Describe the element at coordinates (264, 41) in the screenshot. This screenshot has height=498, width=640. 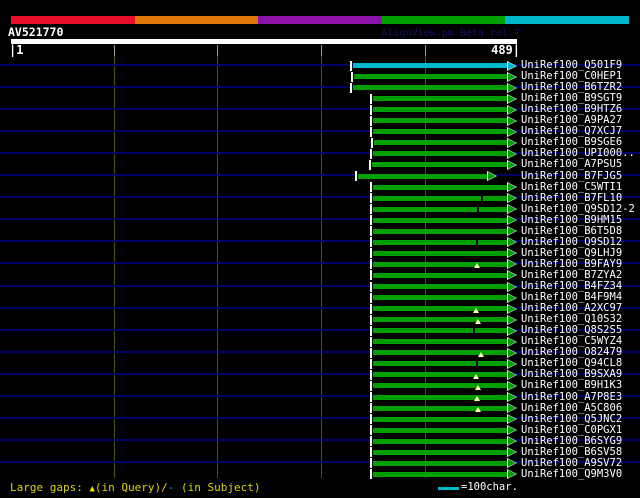
I see `query-ruler-bar` at that location.